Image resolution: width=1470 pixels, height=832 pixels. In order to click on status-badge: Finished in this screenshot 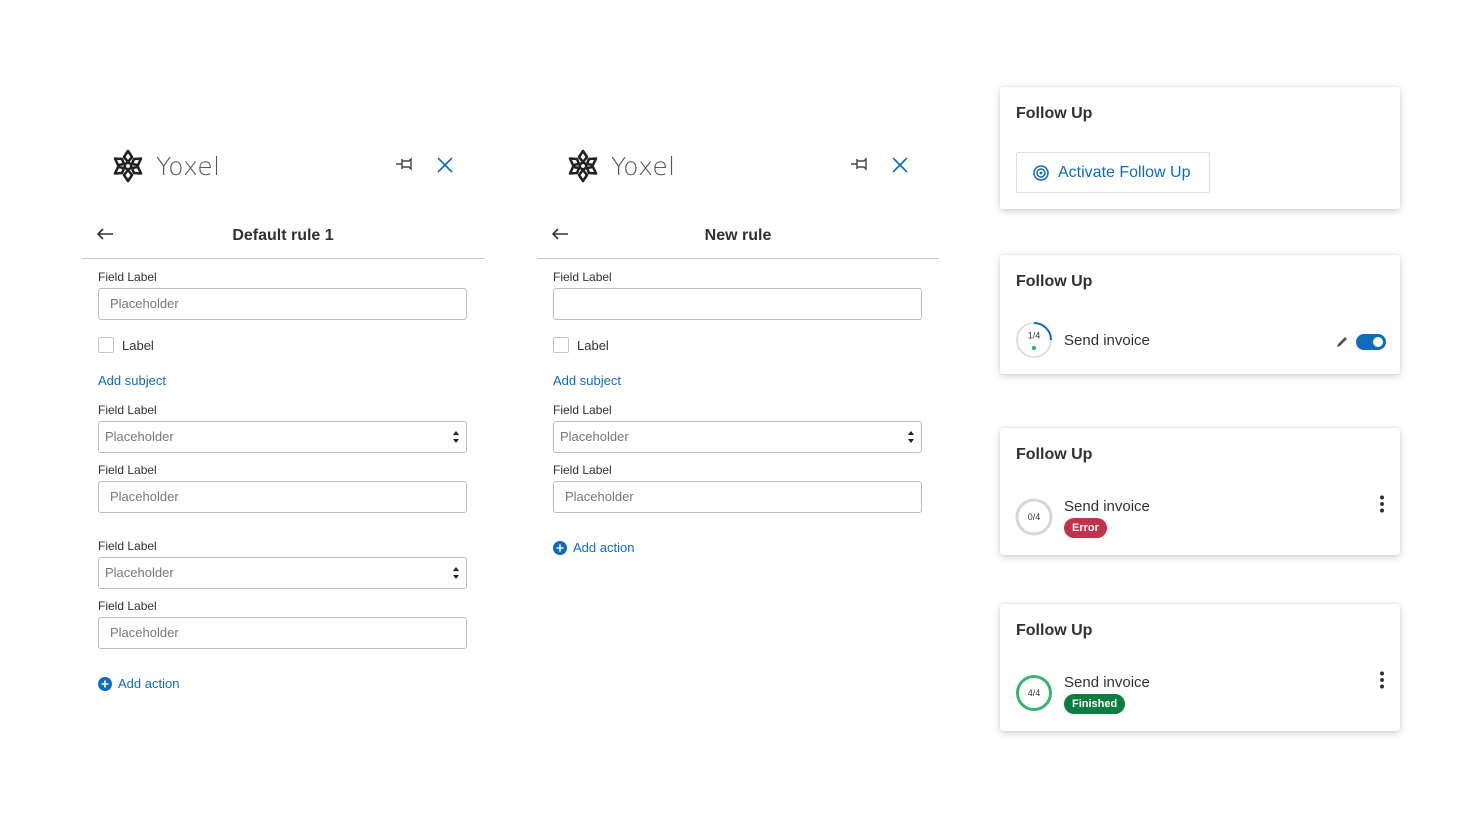, I will do `click(1095, 704)`.